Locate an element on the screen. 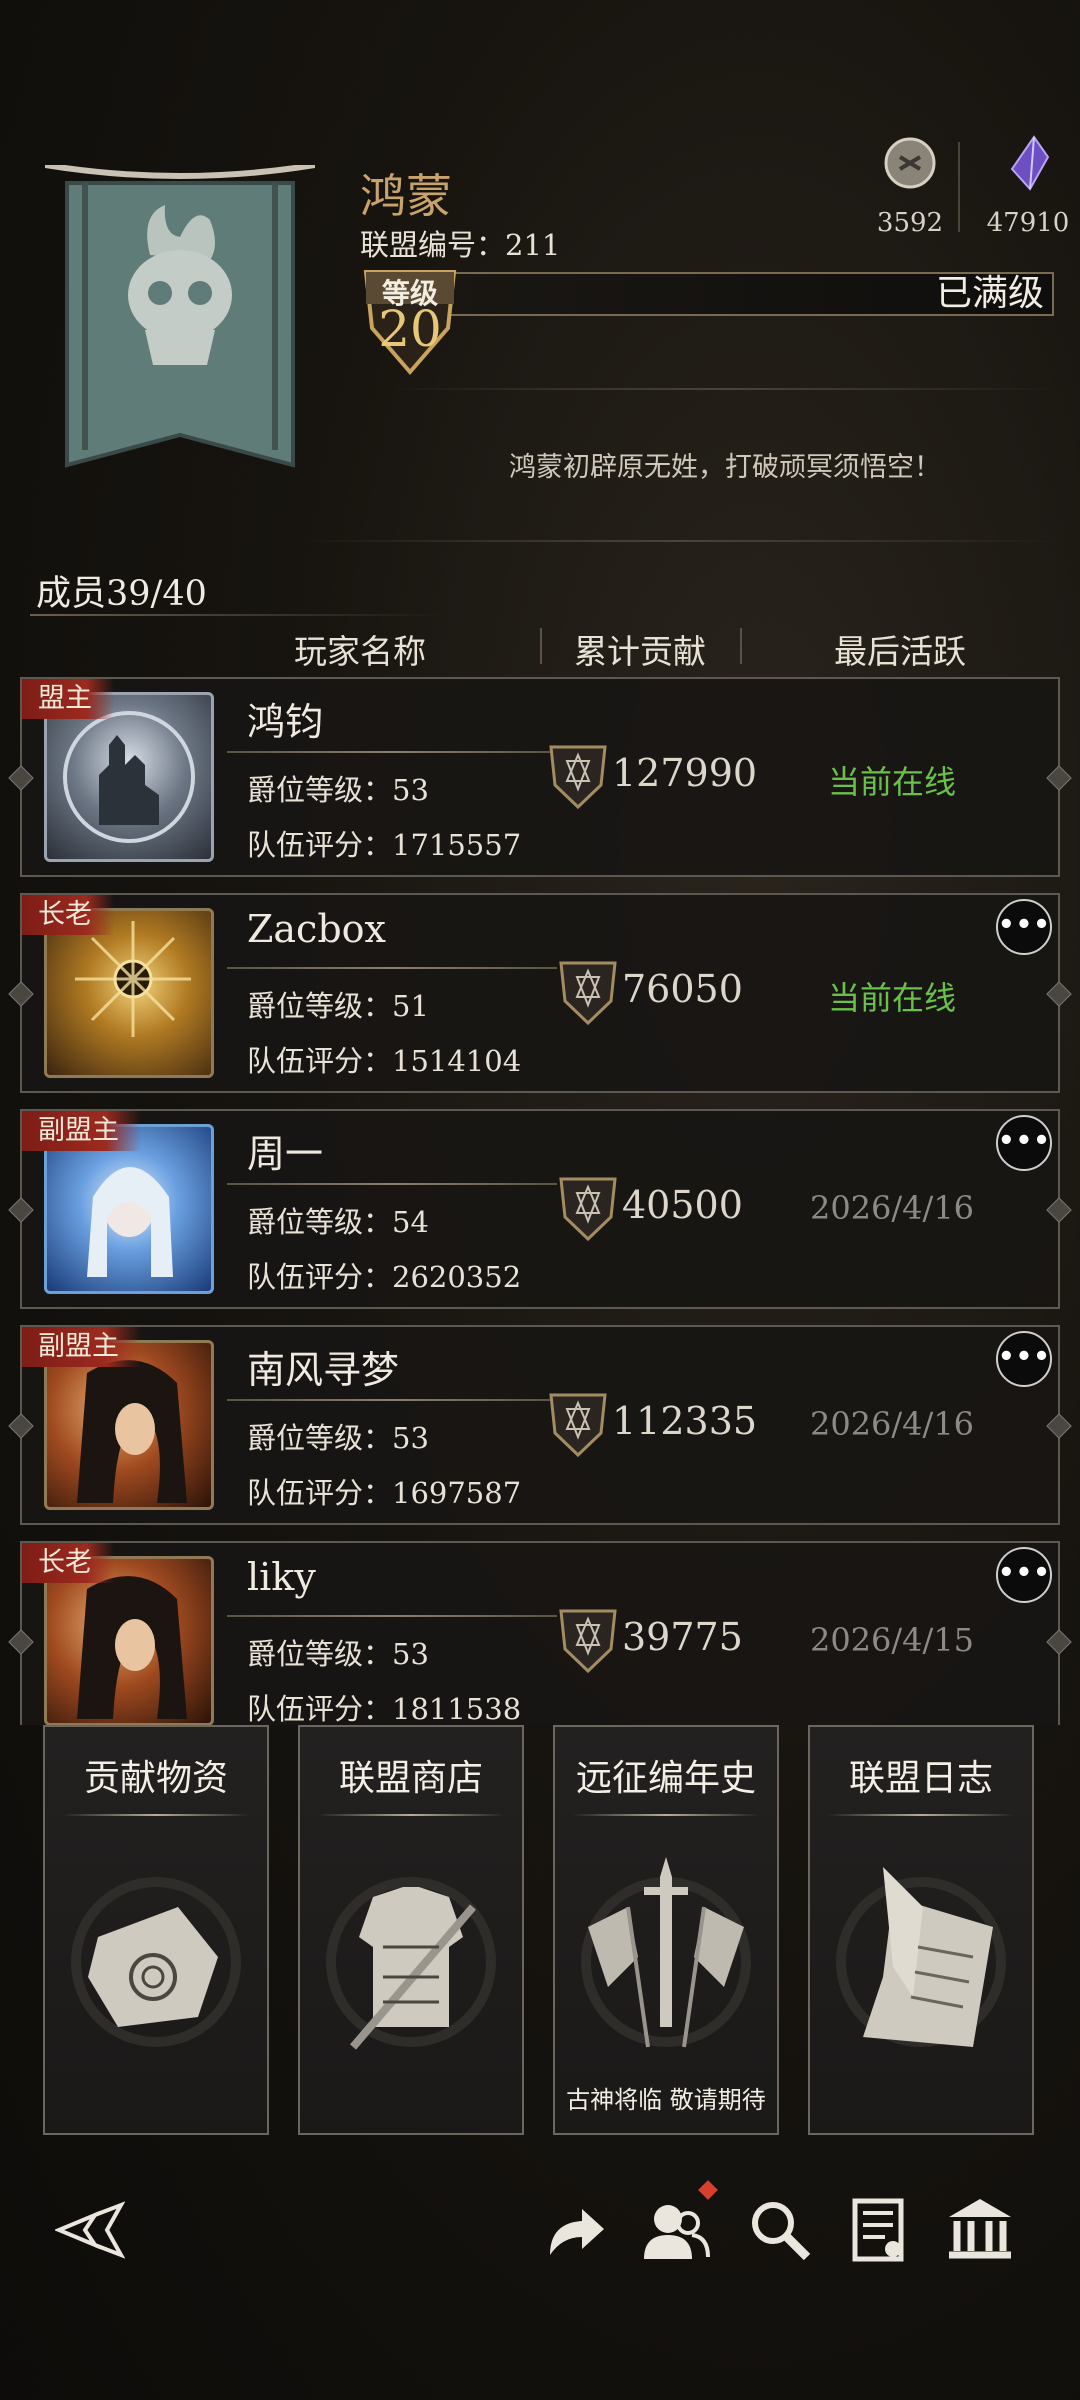 The image size is (1080, 2400). card-title: 贡献物资 is located at coordinates (155, 1778).